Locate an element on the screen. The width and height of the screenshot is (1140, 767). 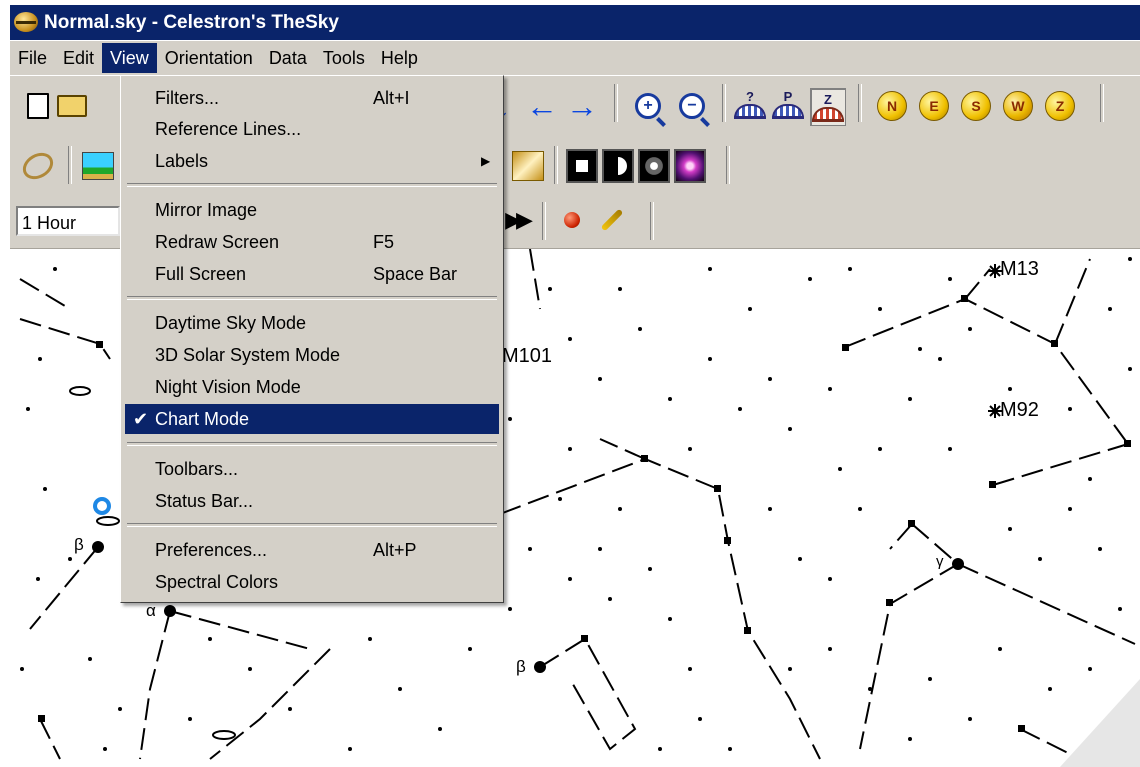
south-icon: S is located at coordinates (976, 106).